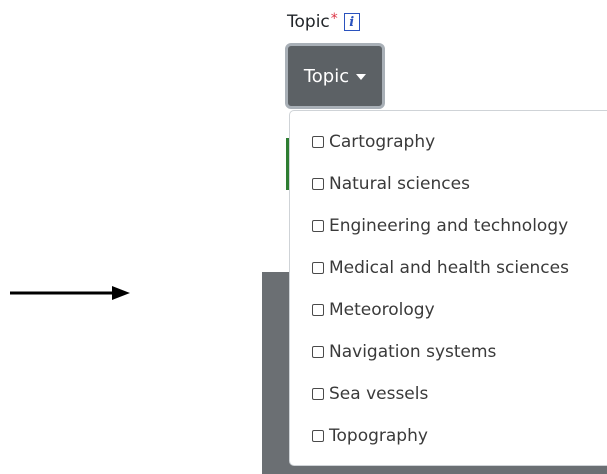  I want to click on caret-down-icon, so click(361, 77).